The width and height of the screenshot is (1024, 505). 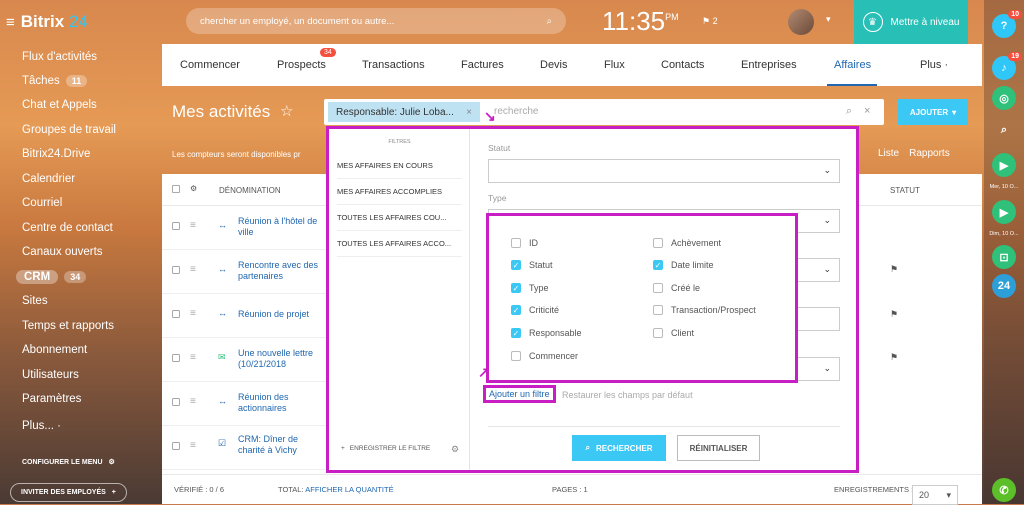 What do you see at coordinates (614, 65) in the screenshot?
I see `tab-flux: Flux` at bounding box center [614, 65].